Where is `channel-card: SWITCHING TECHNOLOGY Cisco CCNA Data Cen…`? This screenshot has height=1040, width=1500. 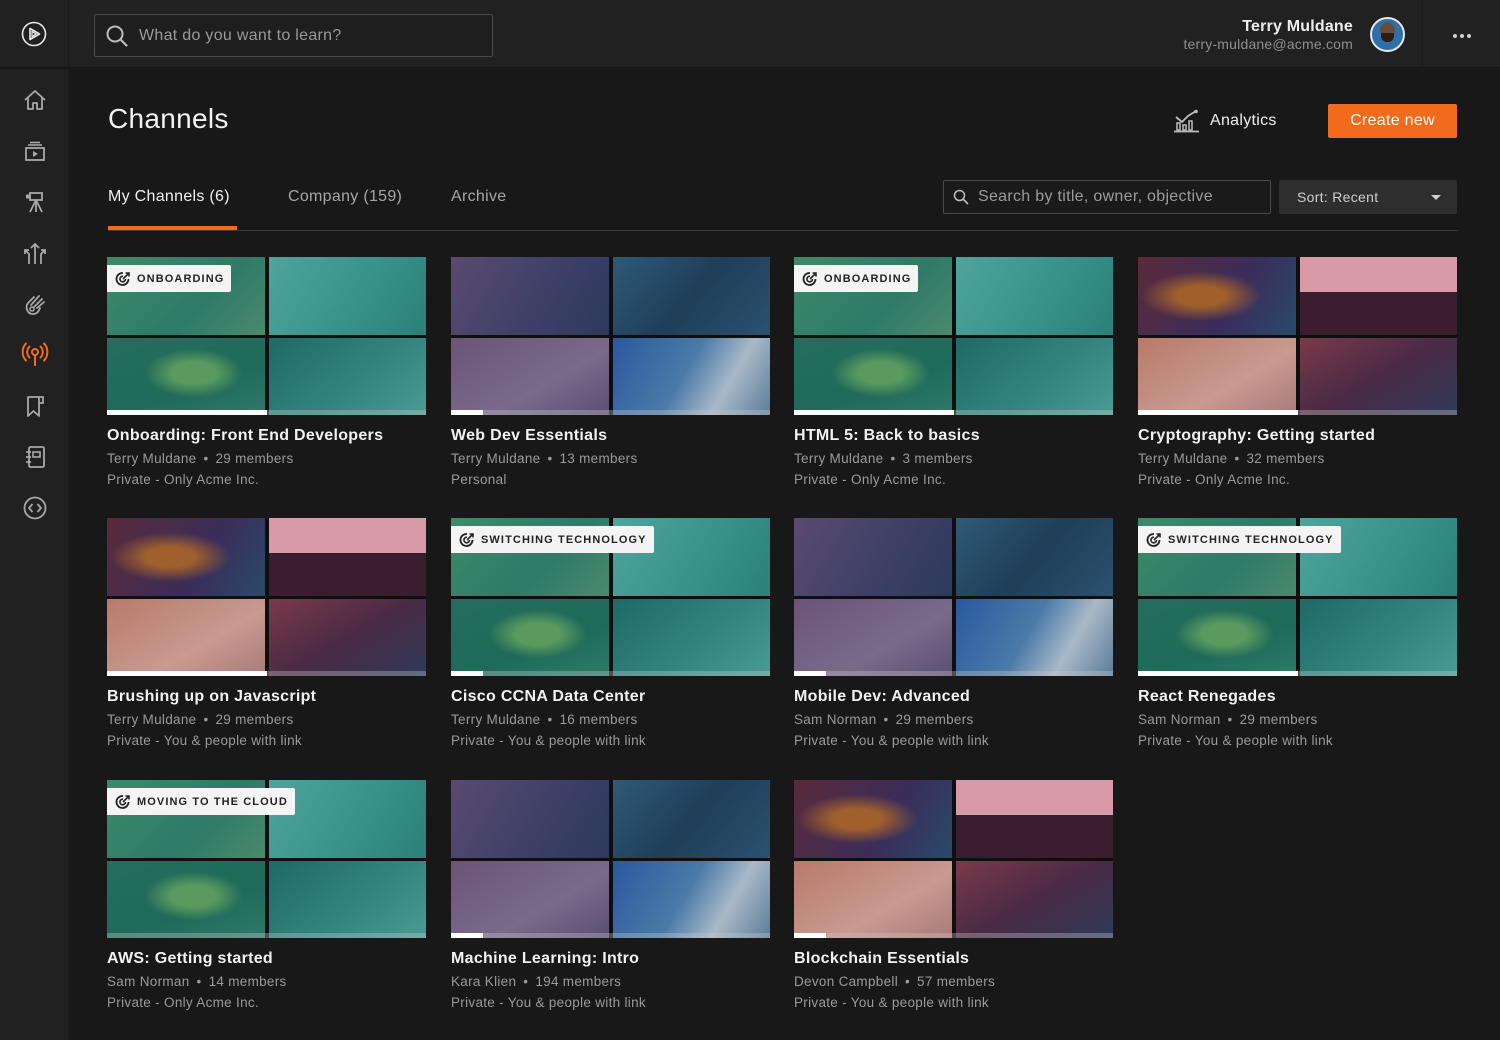 channel-card: SWITCHING TECHNOLOGY Cisco CCNA Data Cen… is located at coordinates (610, 638).